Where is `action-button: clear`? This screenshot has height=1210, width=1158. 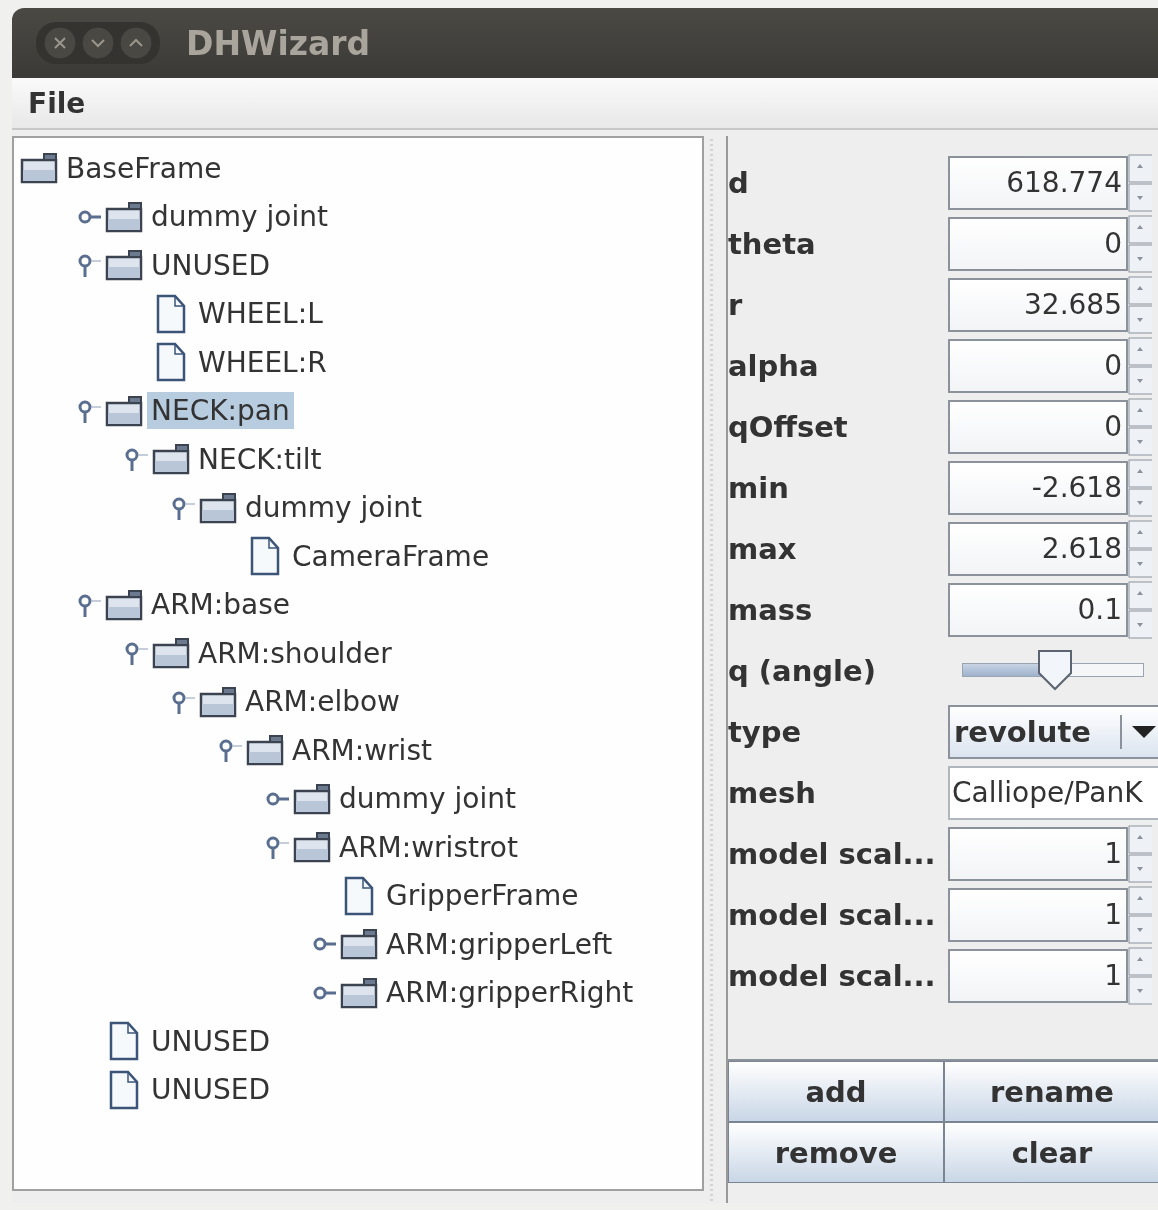 action-button: clear is located at coordinates (1051, 1152).